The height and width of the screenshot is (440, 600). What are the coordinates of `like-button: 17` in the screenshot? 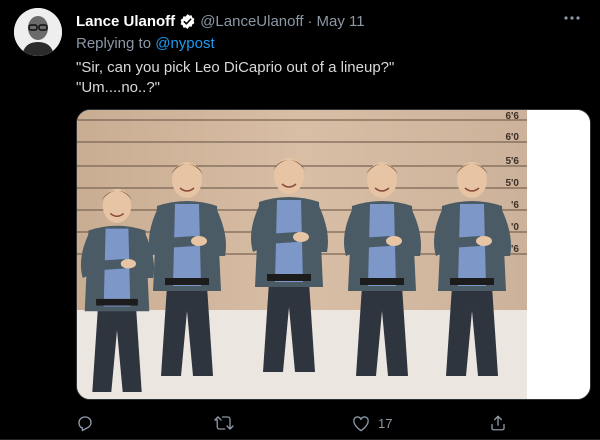 It's located at (372, 423).